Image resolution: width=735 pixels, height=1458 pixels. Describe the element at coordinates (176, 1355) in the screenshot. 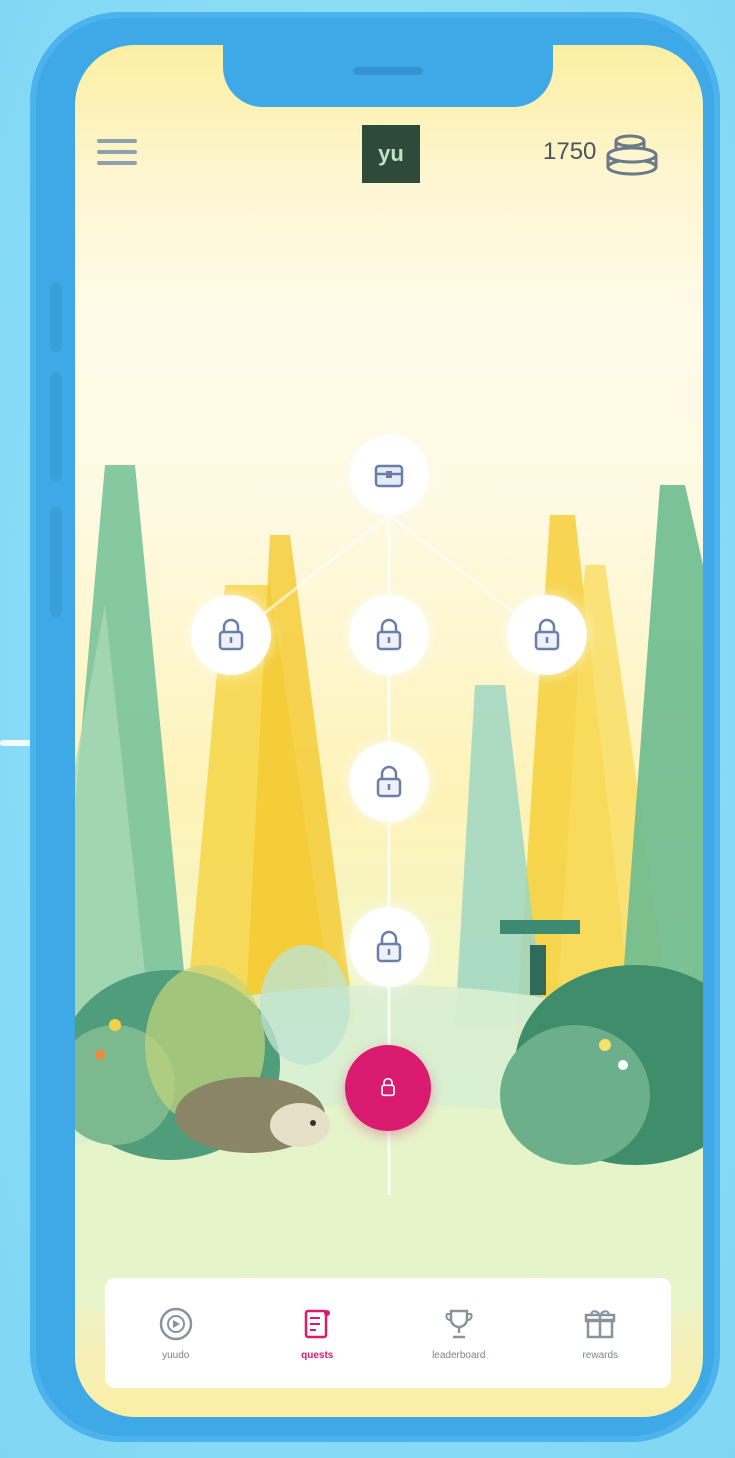

I see `nav-label-yuudo: yuudo` at that location.